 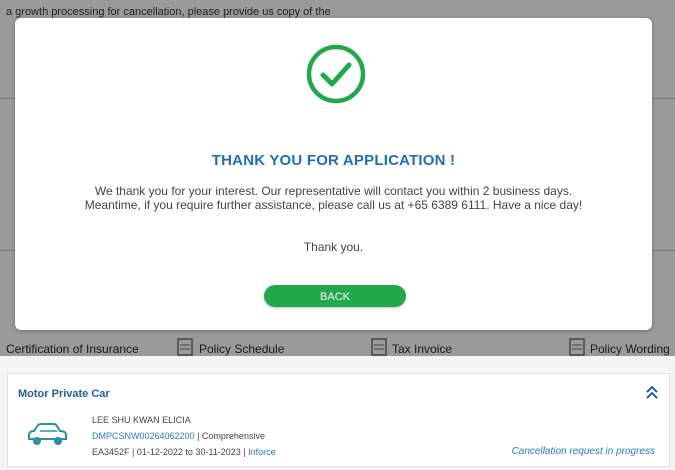 I want to click on check-circle-icon, so click(x=336, y=74).